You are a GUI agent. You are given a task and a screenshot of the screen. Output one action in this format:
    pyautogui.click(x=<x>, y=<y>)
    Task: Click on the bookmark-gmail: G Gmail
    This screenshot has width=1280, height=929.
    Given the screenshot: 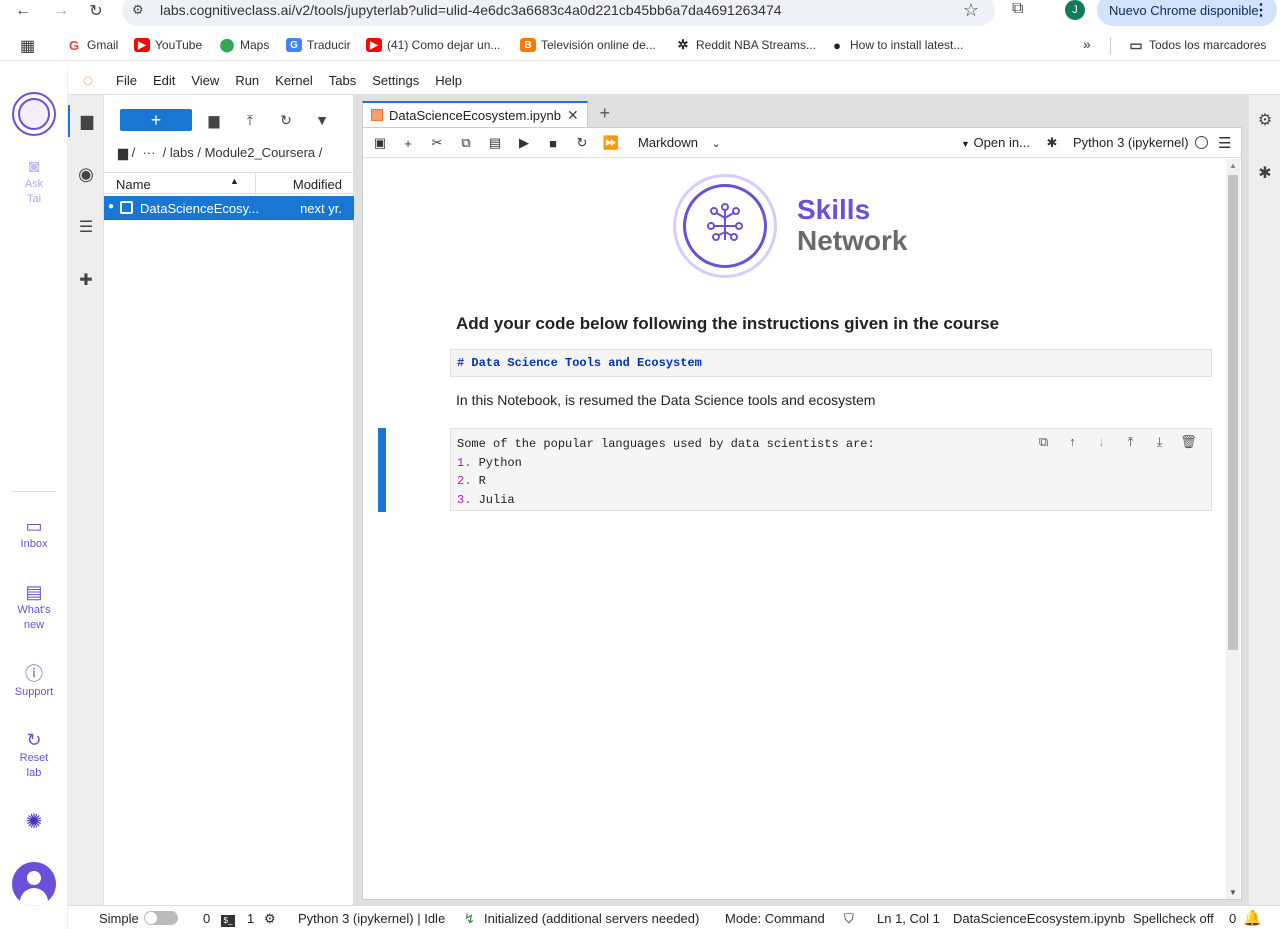 What is the action you would take?
    pyautogui.click(x=92, y=45)
    